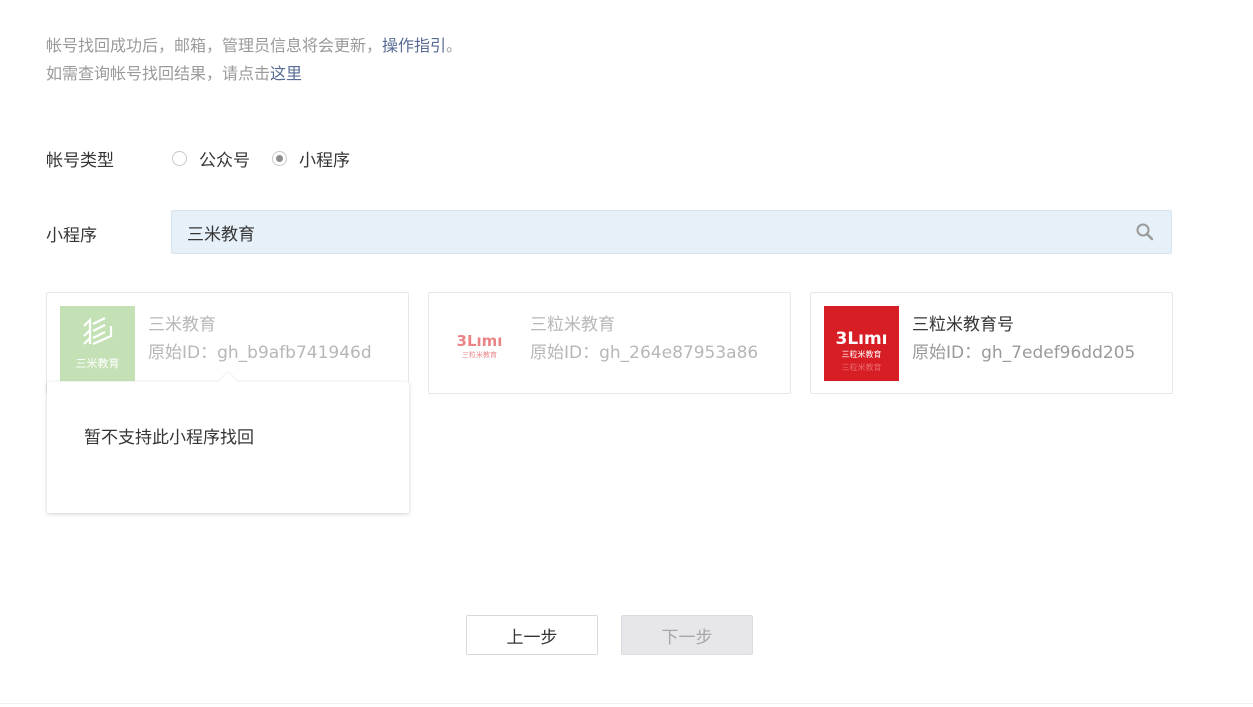  I want to click on unsupported-tooltip: 暂不支持此小程序找回, so click(228, 442).